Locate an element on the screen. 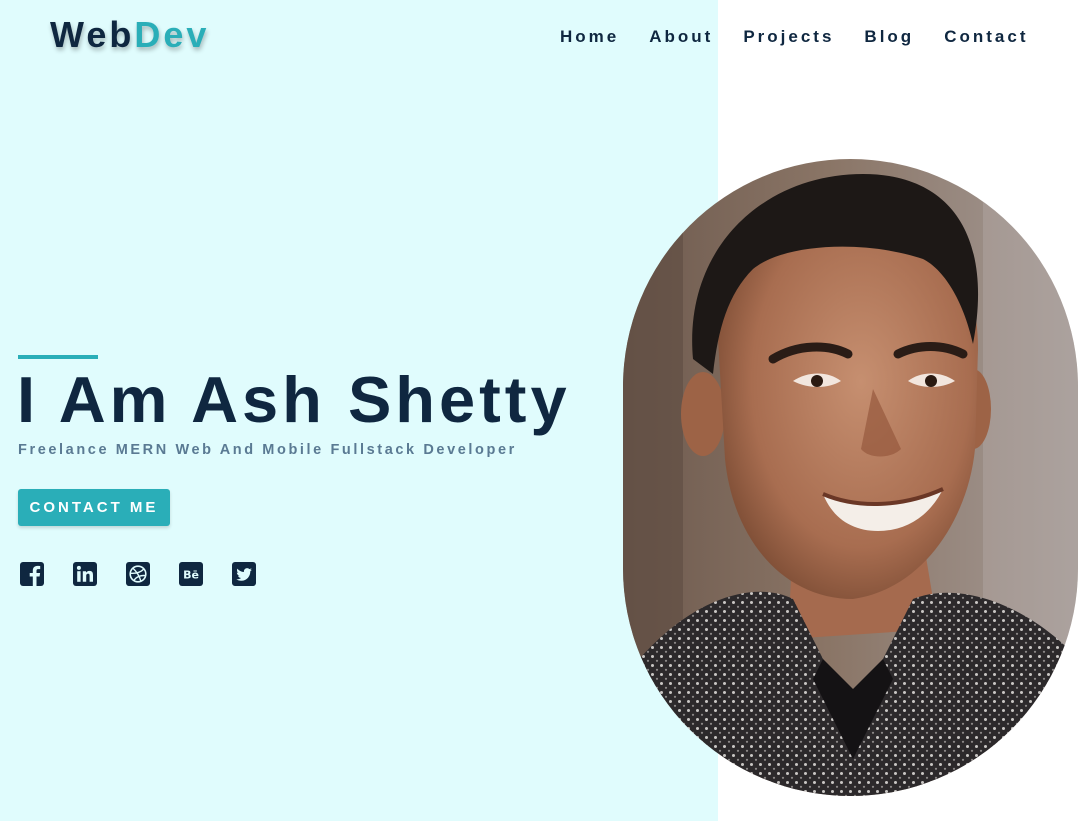  dribbble-icon is located at coordinates (138, 574).